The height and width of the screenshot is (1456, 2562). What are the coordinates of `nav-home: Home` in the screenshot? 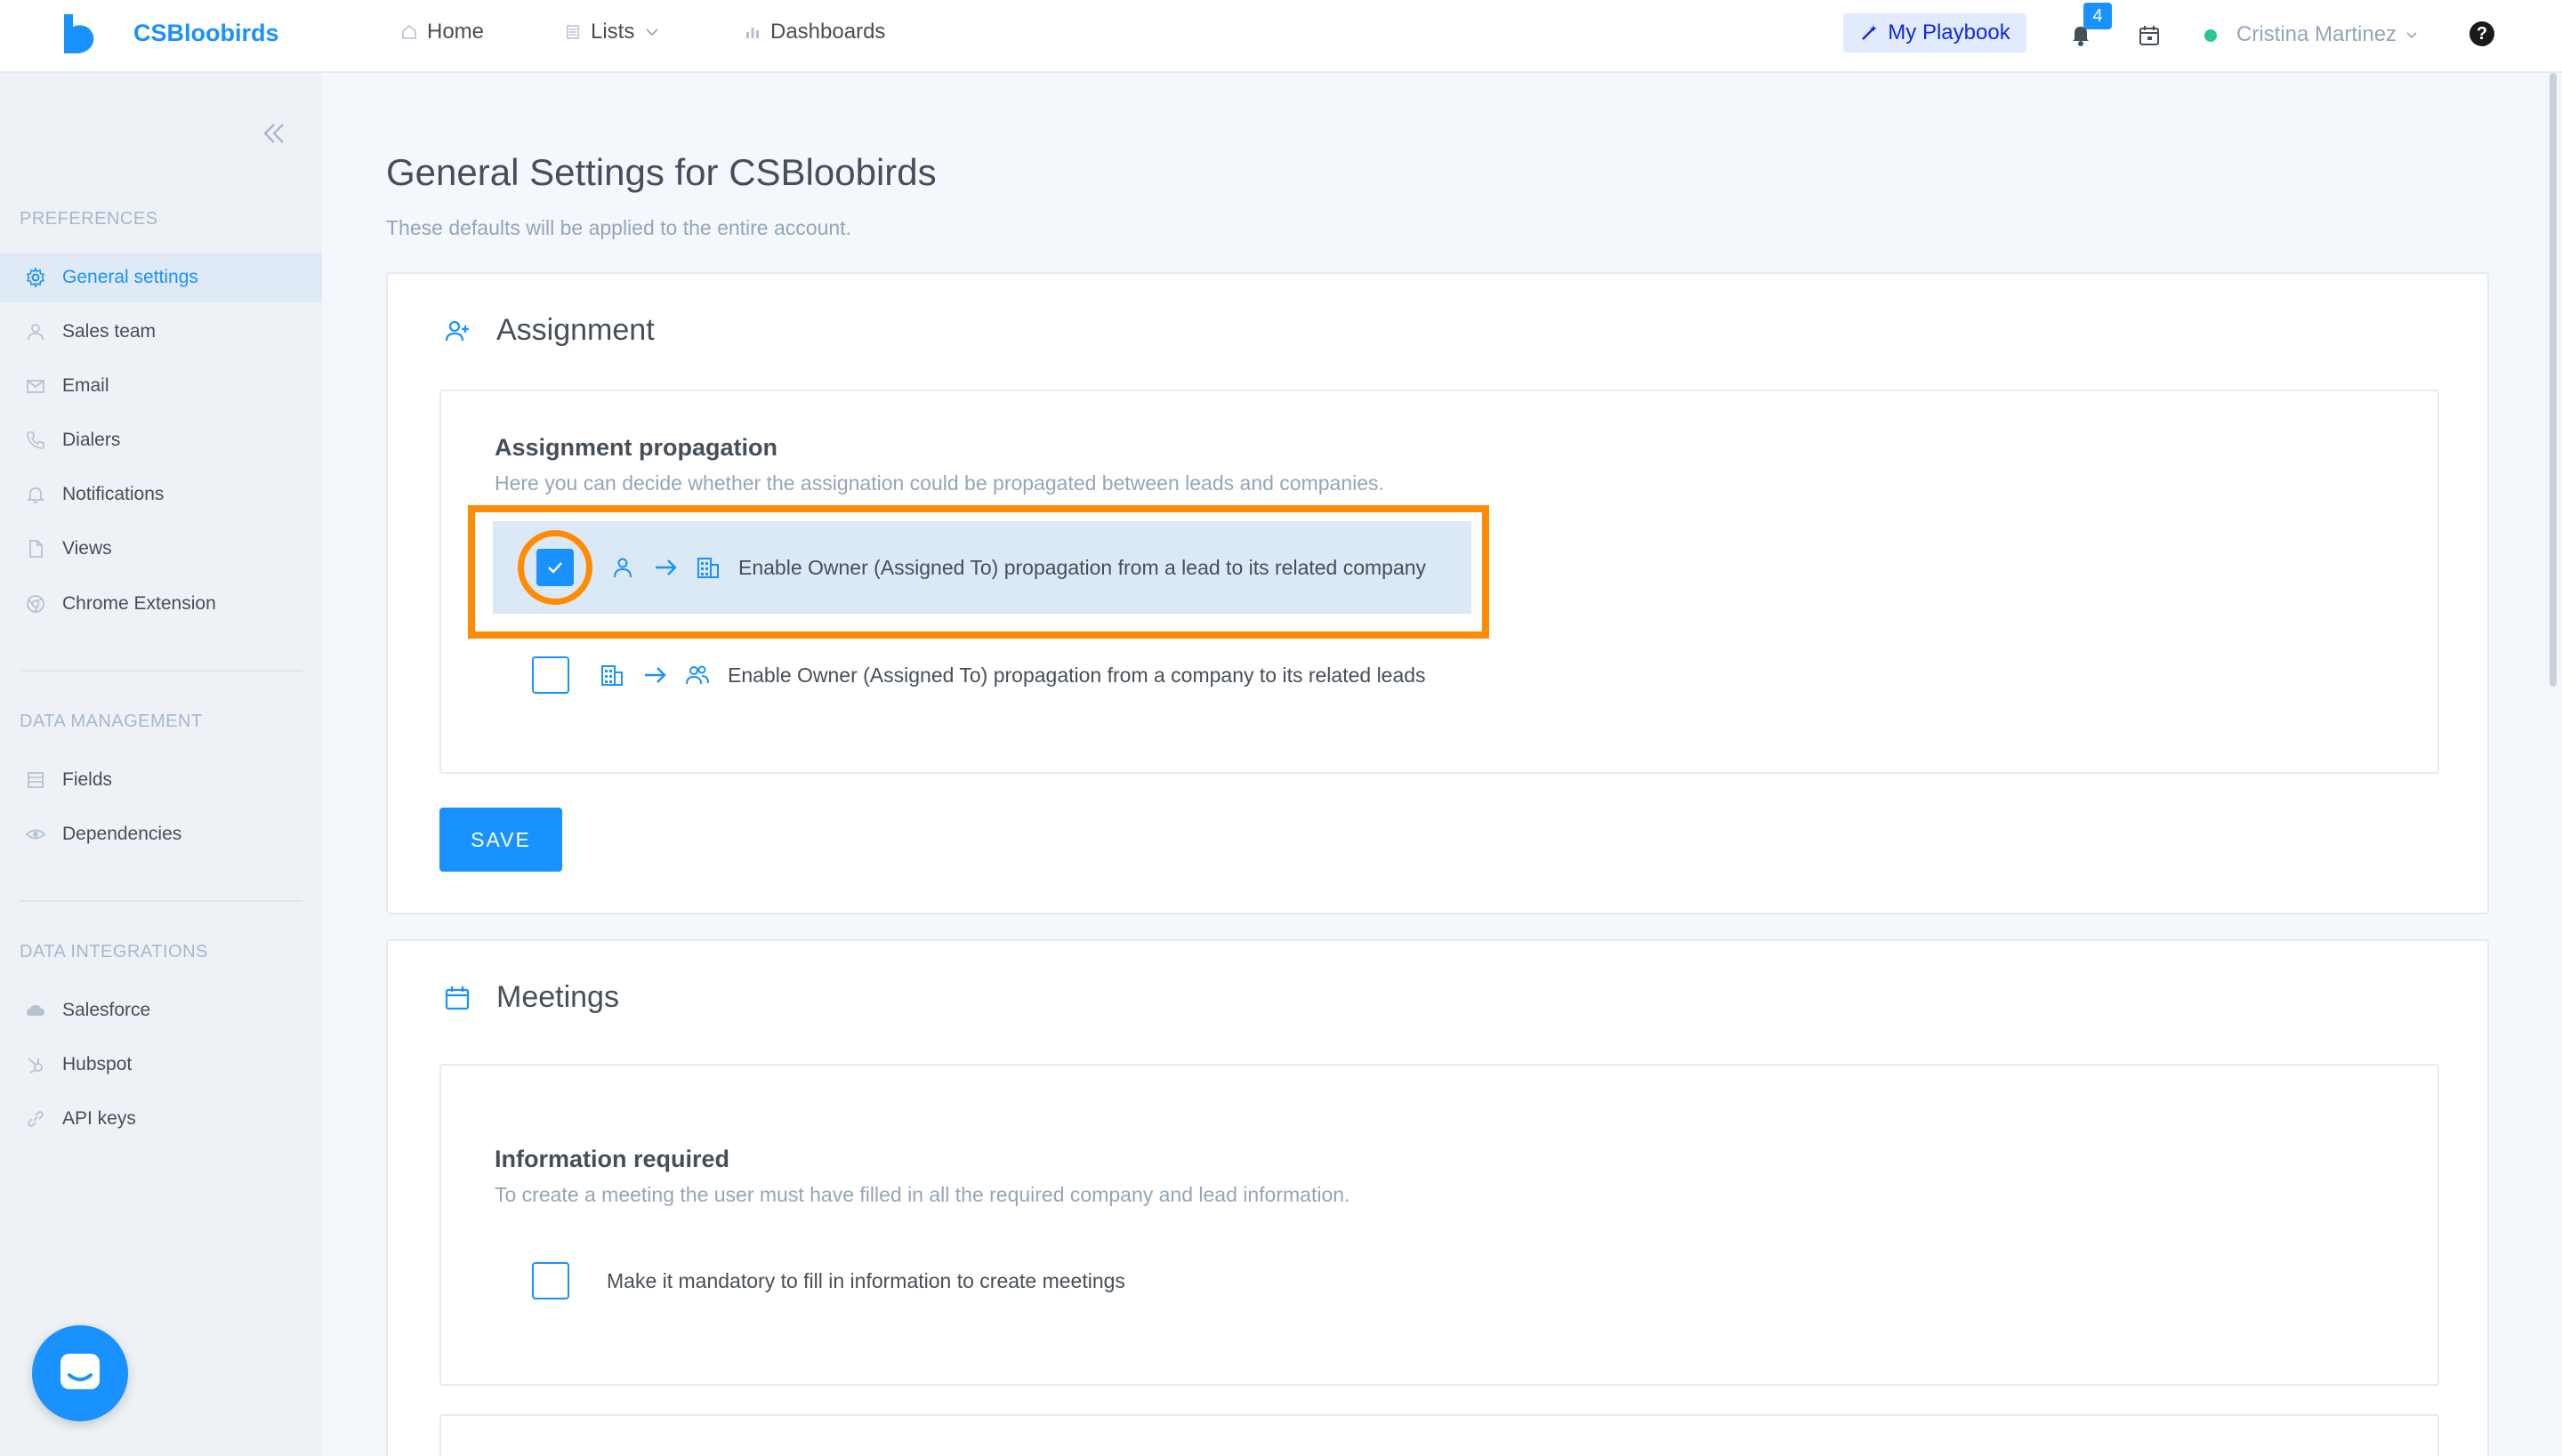 It's located at (442, 32).